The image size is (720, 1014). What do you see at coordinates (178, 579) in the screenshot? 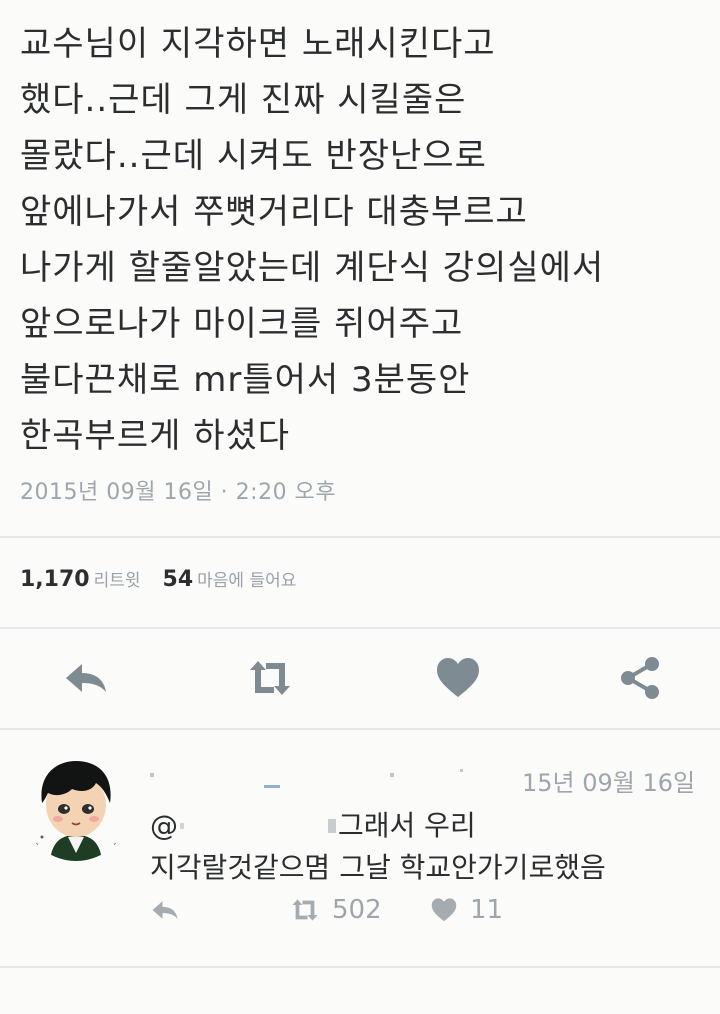
I see `like-count: 54` at bounding box center [178, 579].